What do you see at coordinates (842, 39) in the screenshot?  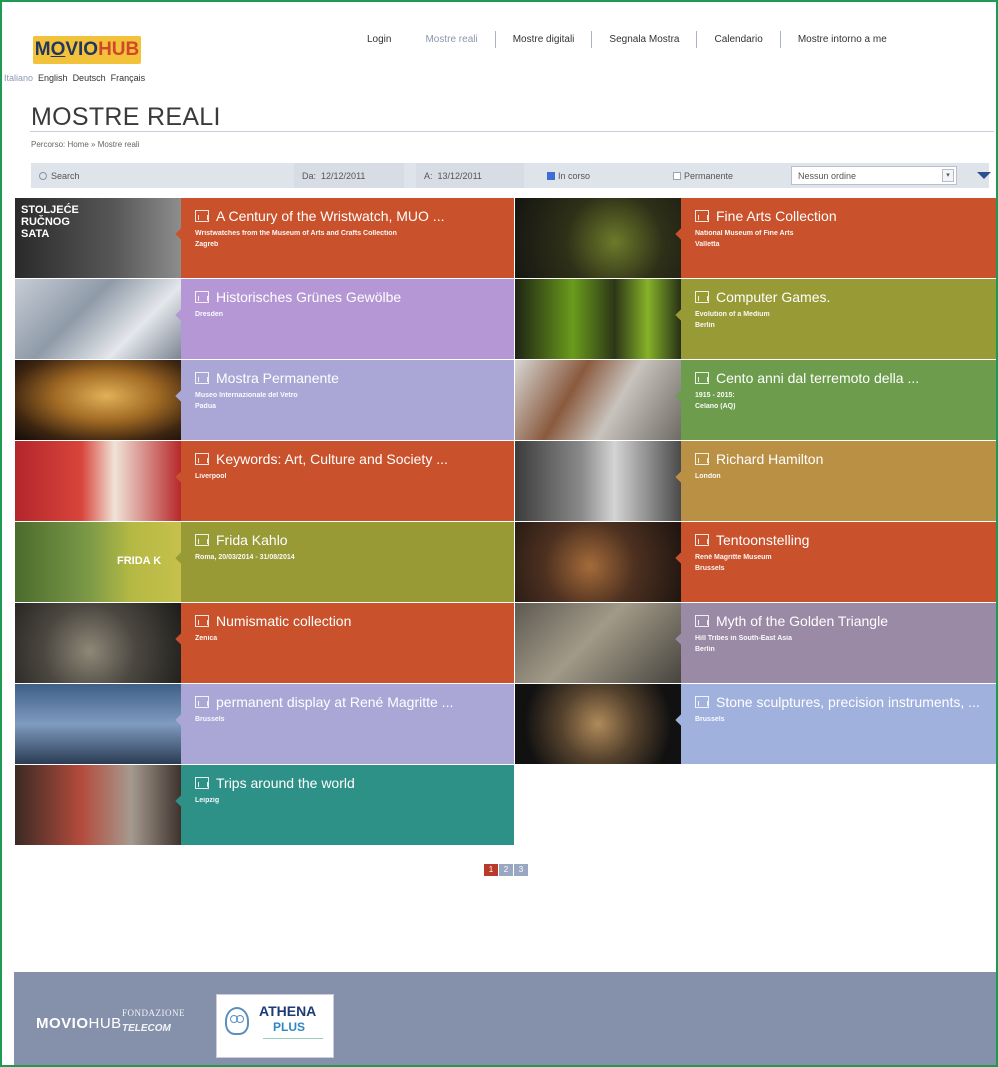 I see `nav-mostre-intorno: Mostre intorno a me` at bounding box center [842, 39].